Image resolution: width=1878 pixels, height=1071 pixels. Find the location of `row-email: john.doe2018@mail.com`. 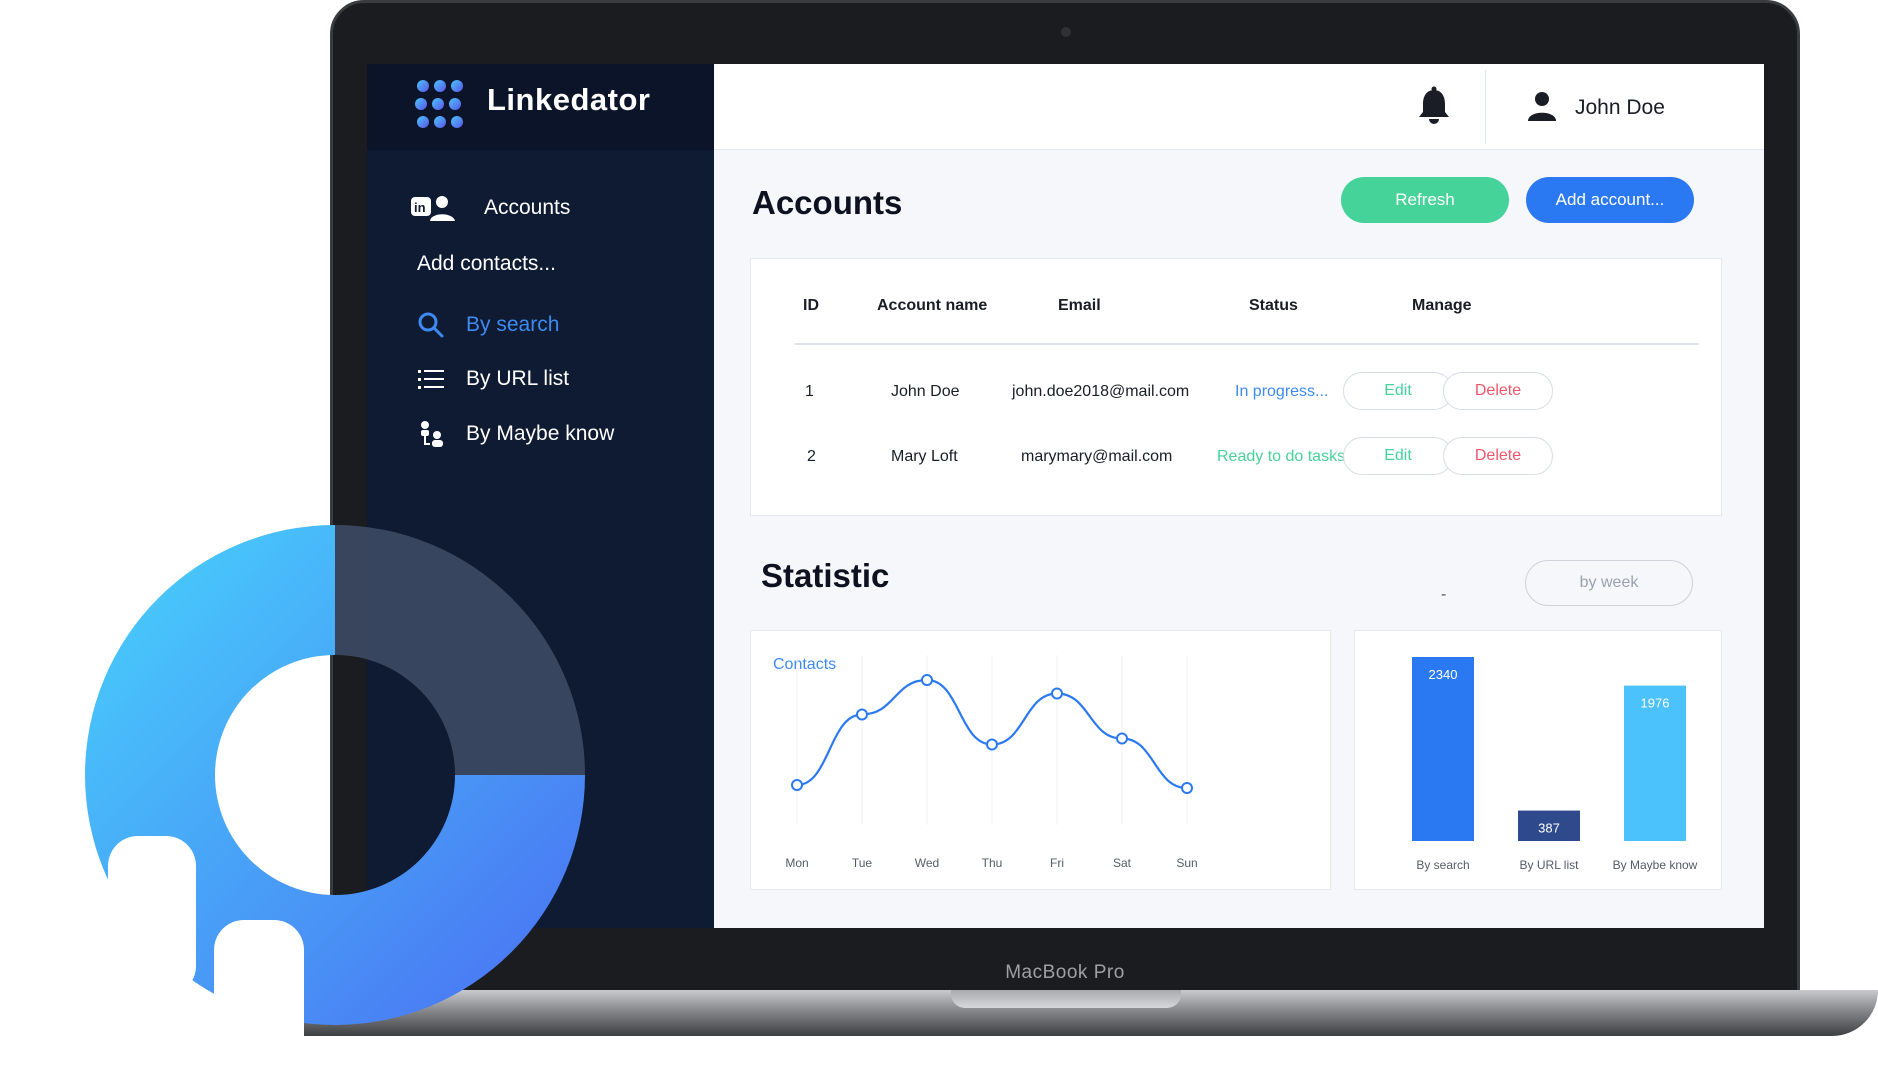

row-email: john.doe2018@mail.com is located at coordinates (1101, 391).